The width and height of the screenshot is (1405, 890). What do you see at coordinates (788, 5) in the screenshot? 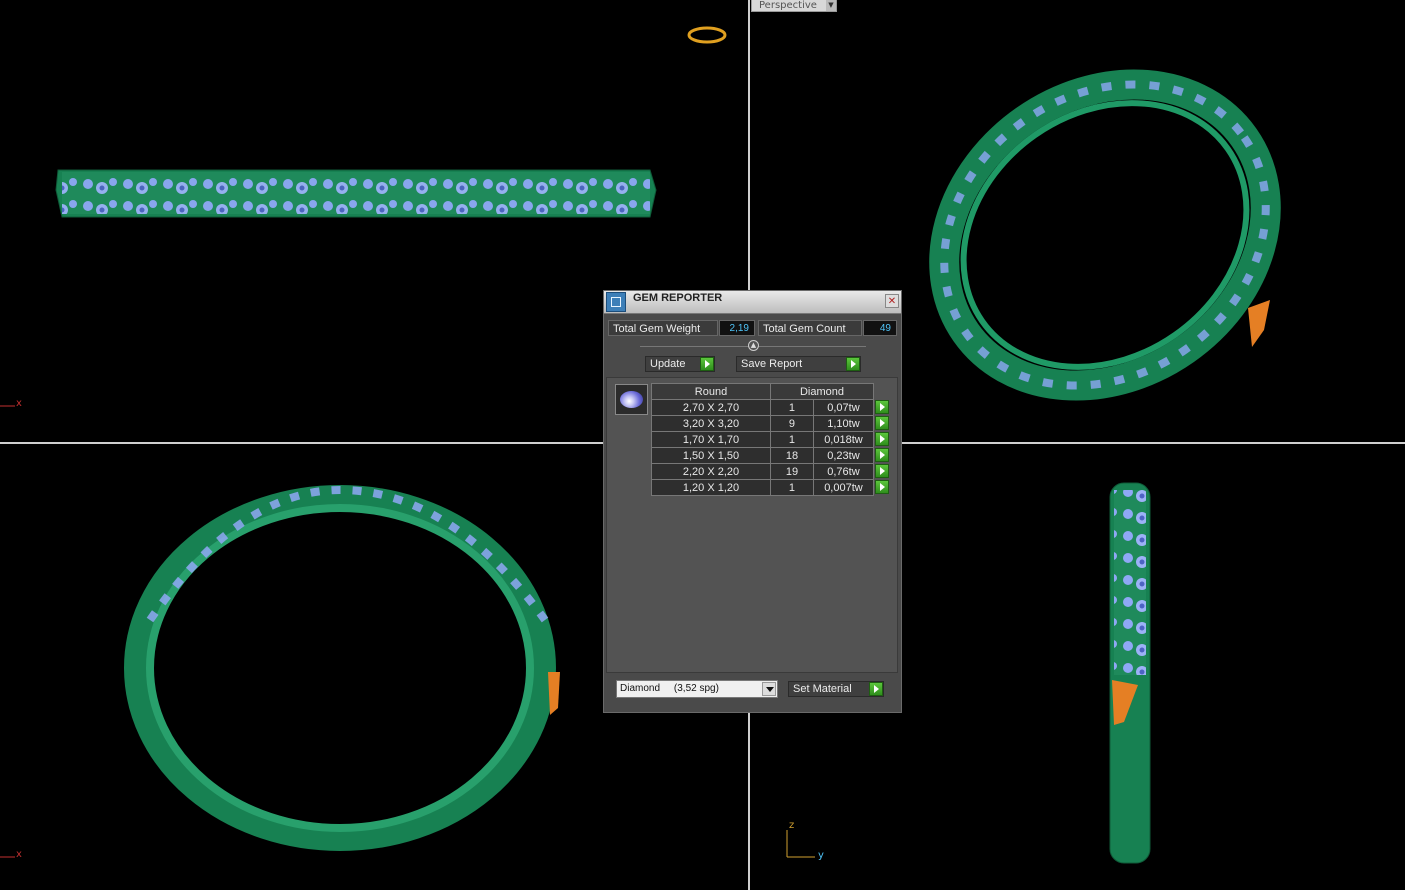
I see `viewport-label-text: Perspective` at bounding box center [788, 5].